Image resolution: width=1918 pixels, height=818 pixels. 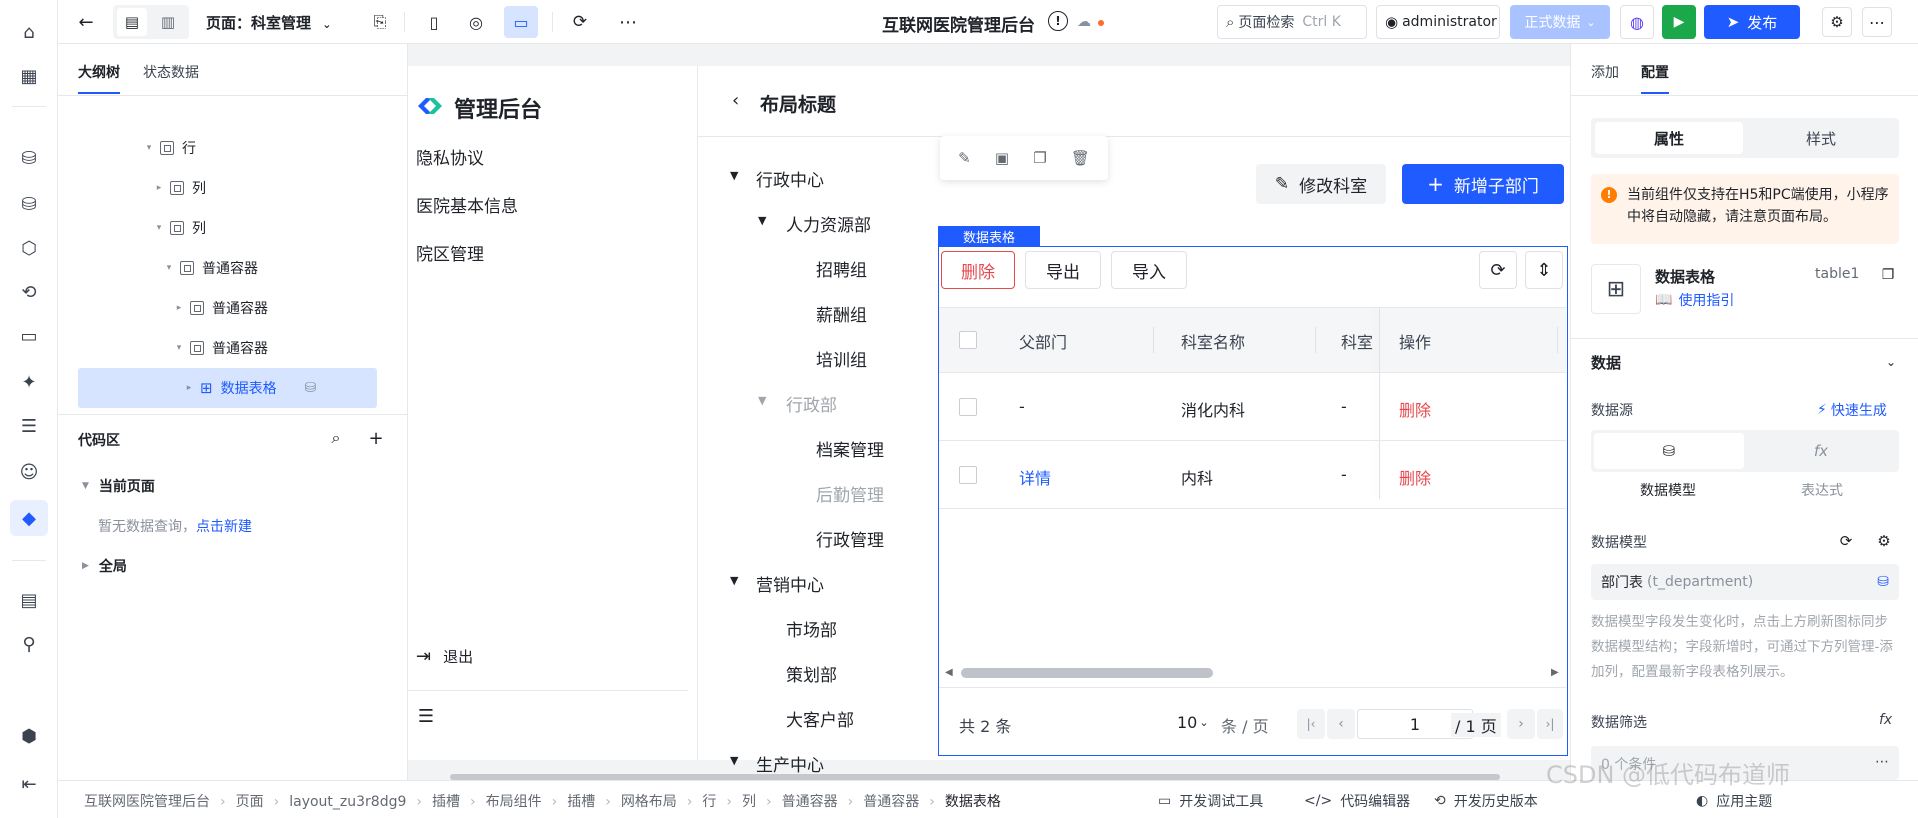 What do you see at coordinates (735, 100) in the screenshot?
I see `back-chevron-icon: ‹` at bounding box center [735, 100].